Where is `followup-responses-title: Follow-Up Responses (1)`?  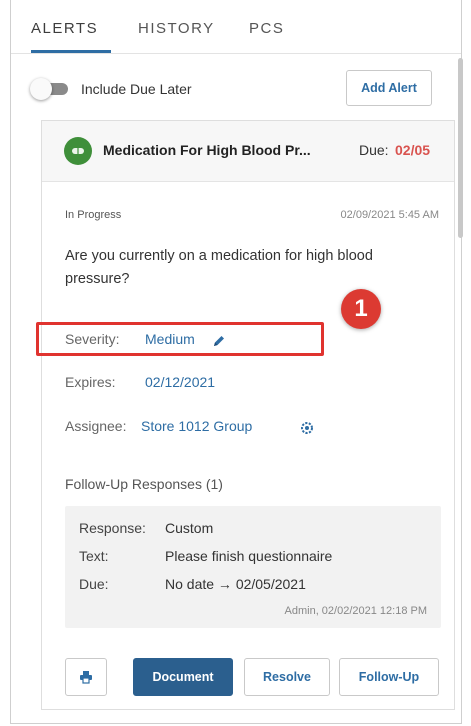
followup-responses-title: Follow-Up Responses (1) is located at coordinates (144, 484).